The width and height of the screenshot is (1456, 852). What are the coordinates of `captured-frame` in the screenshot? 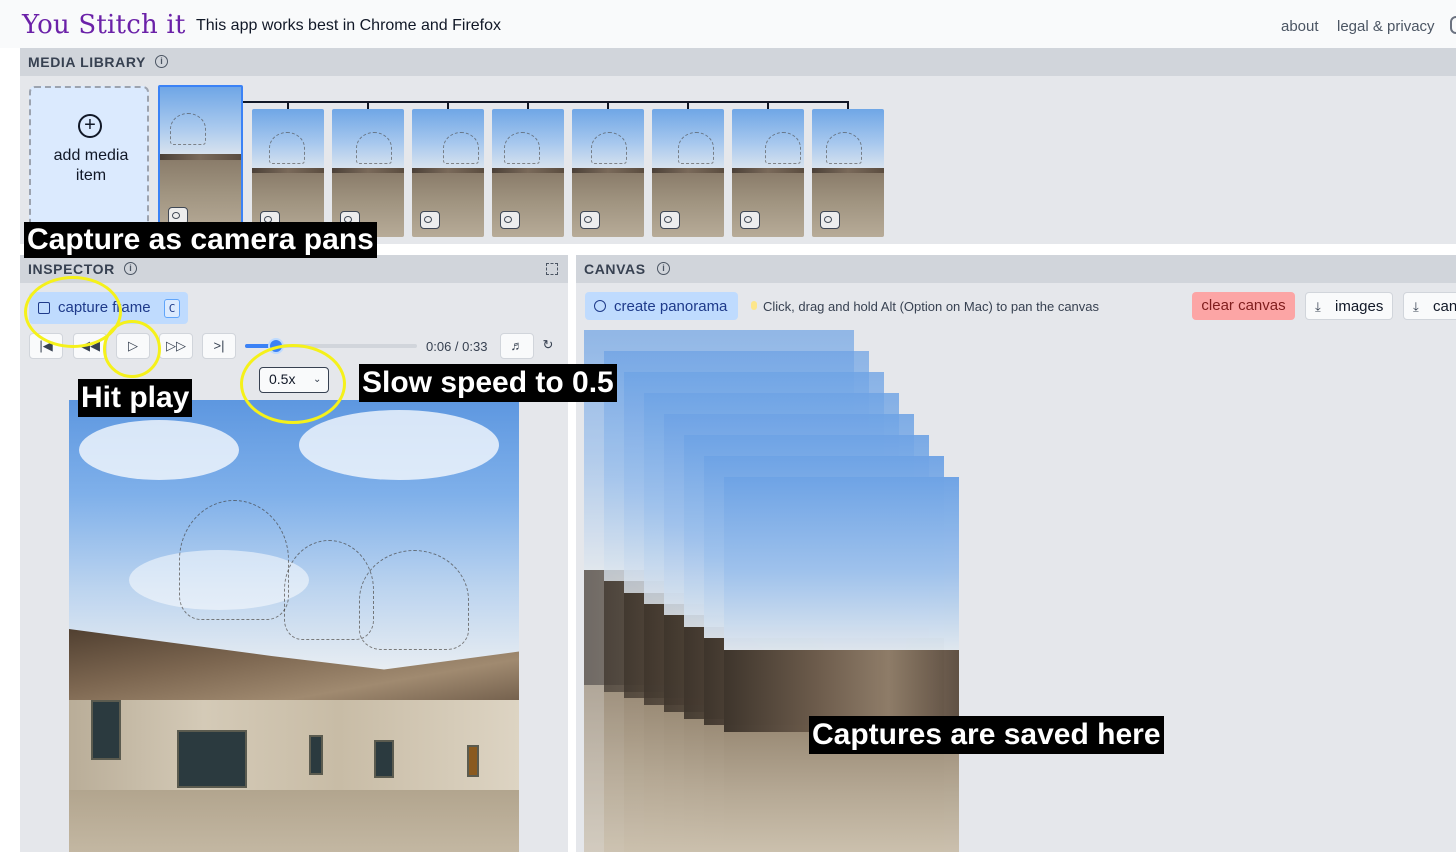 It's located at (841, 664).